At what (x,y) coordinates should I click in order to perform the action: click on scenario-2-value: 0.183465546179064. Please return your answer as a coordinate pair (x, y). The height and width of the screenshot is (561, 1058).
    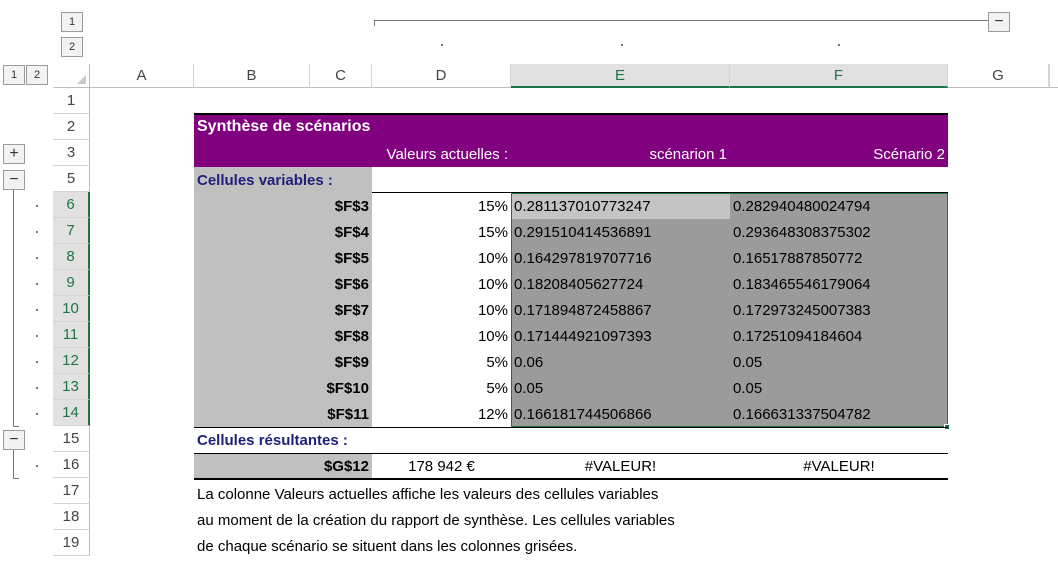
    Looking at the image, I should click on (839, 284).